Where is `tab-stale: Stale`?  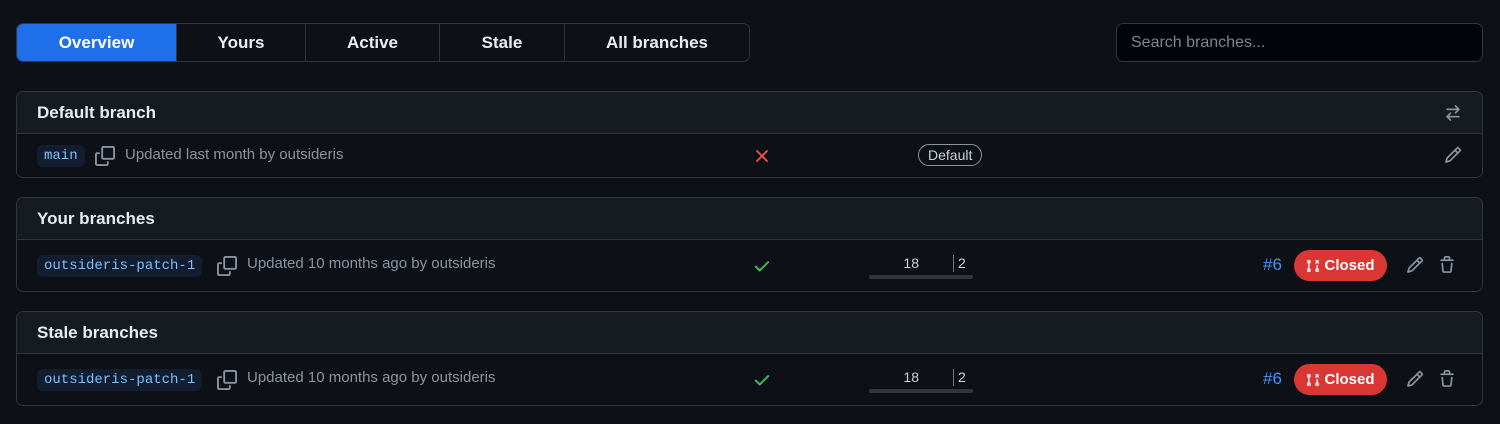
tab-stale: Stale is located at coordinates (502, 42).